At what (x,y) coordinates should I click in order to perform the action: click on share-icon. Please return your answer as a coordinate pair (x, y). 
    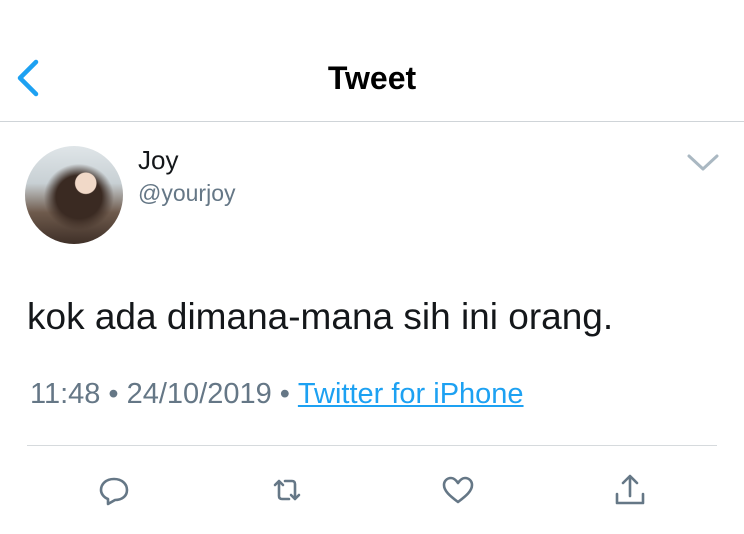
    Looking at the image, I should click on (630, 489).